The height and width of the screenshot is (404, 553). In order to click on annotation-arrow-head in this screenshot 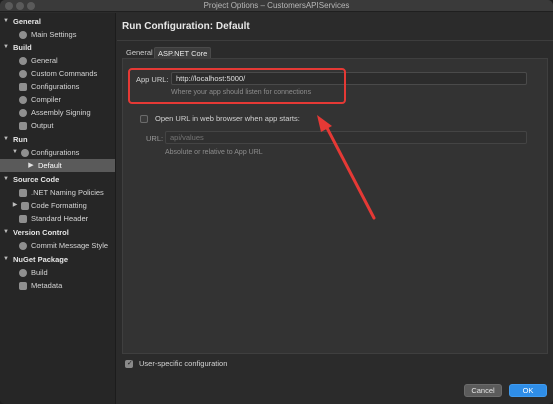, I will do `click(324, 123)`.